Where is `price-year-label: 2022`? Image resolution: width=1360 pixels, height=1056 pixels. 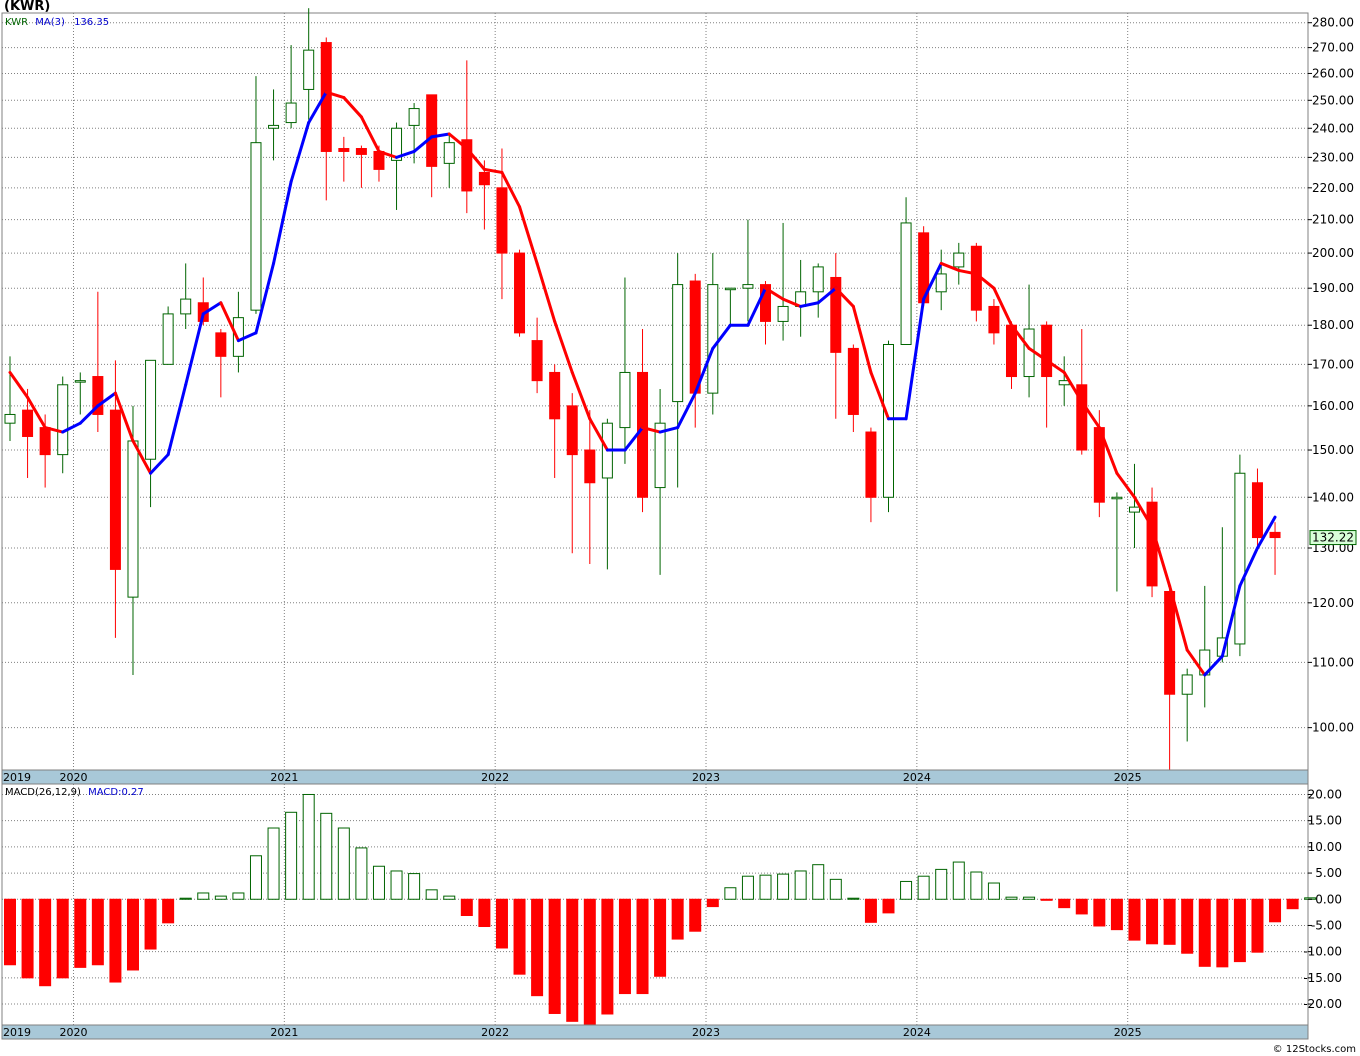
price-year-label: 2022 is located at coordinates (495, 777).